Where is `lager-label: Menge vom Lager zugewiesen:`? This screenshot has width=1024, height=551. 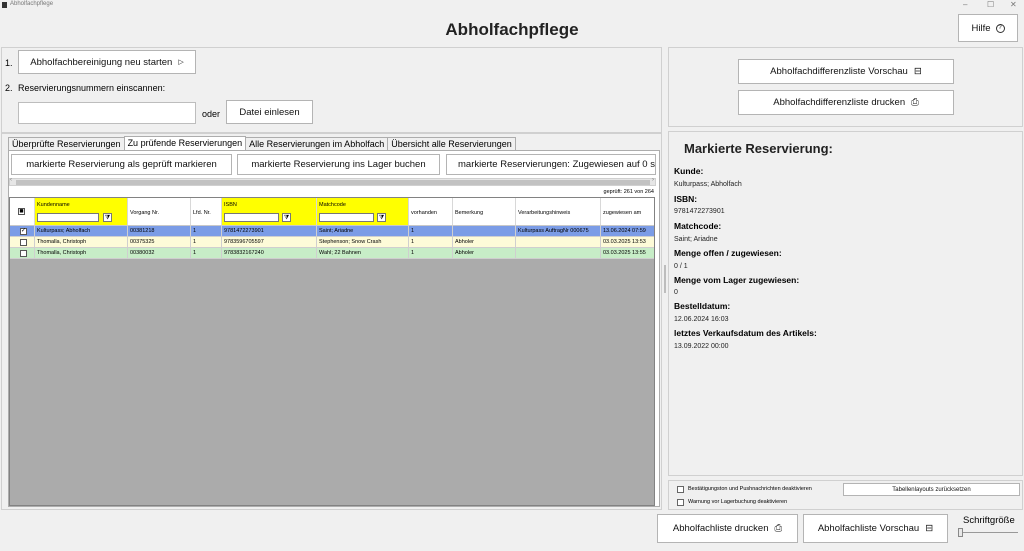
lager-label: Menge vom Lager zugewiesen: is located at coordinates (737, 280).